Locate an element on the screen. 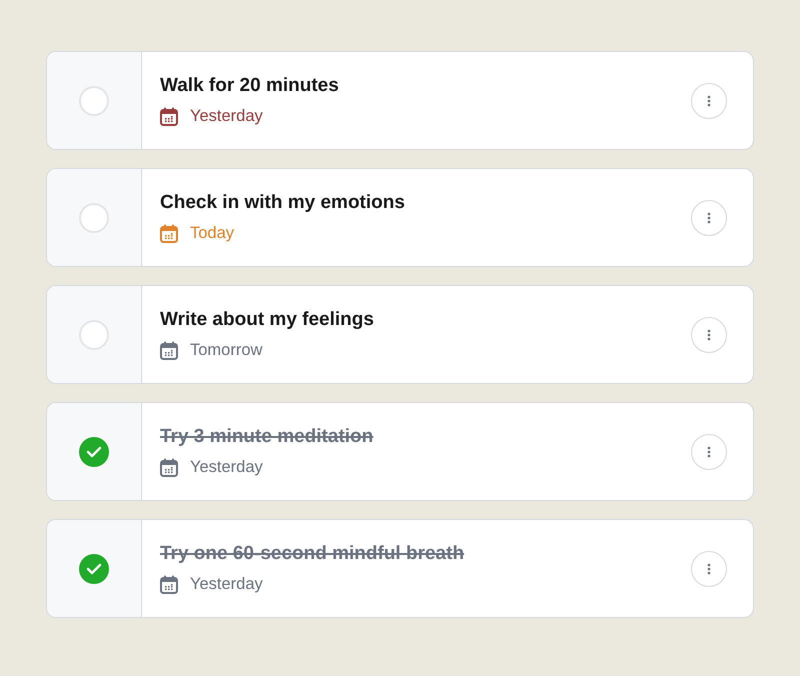 The width and height of the screenshot is (800, 676). due-date: Today is located at coordinates (212, 233).